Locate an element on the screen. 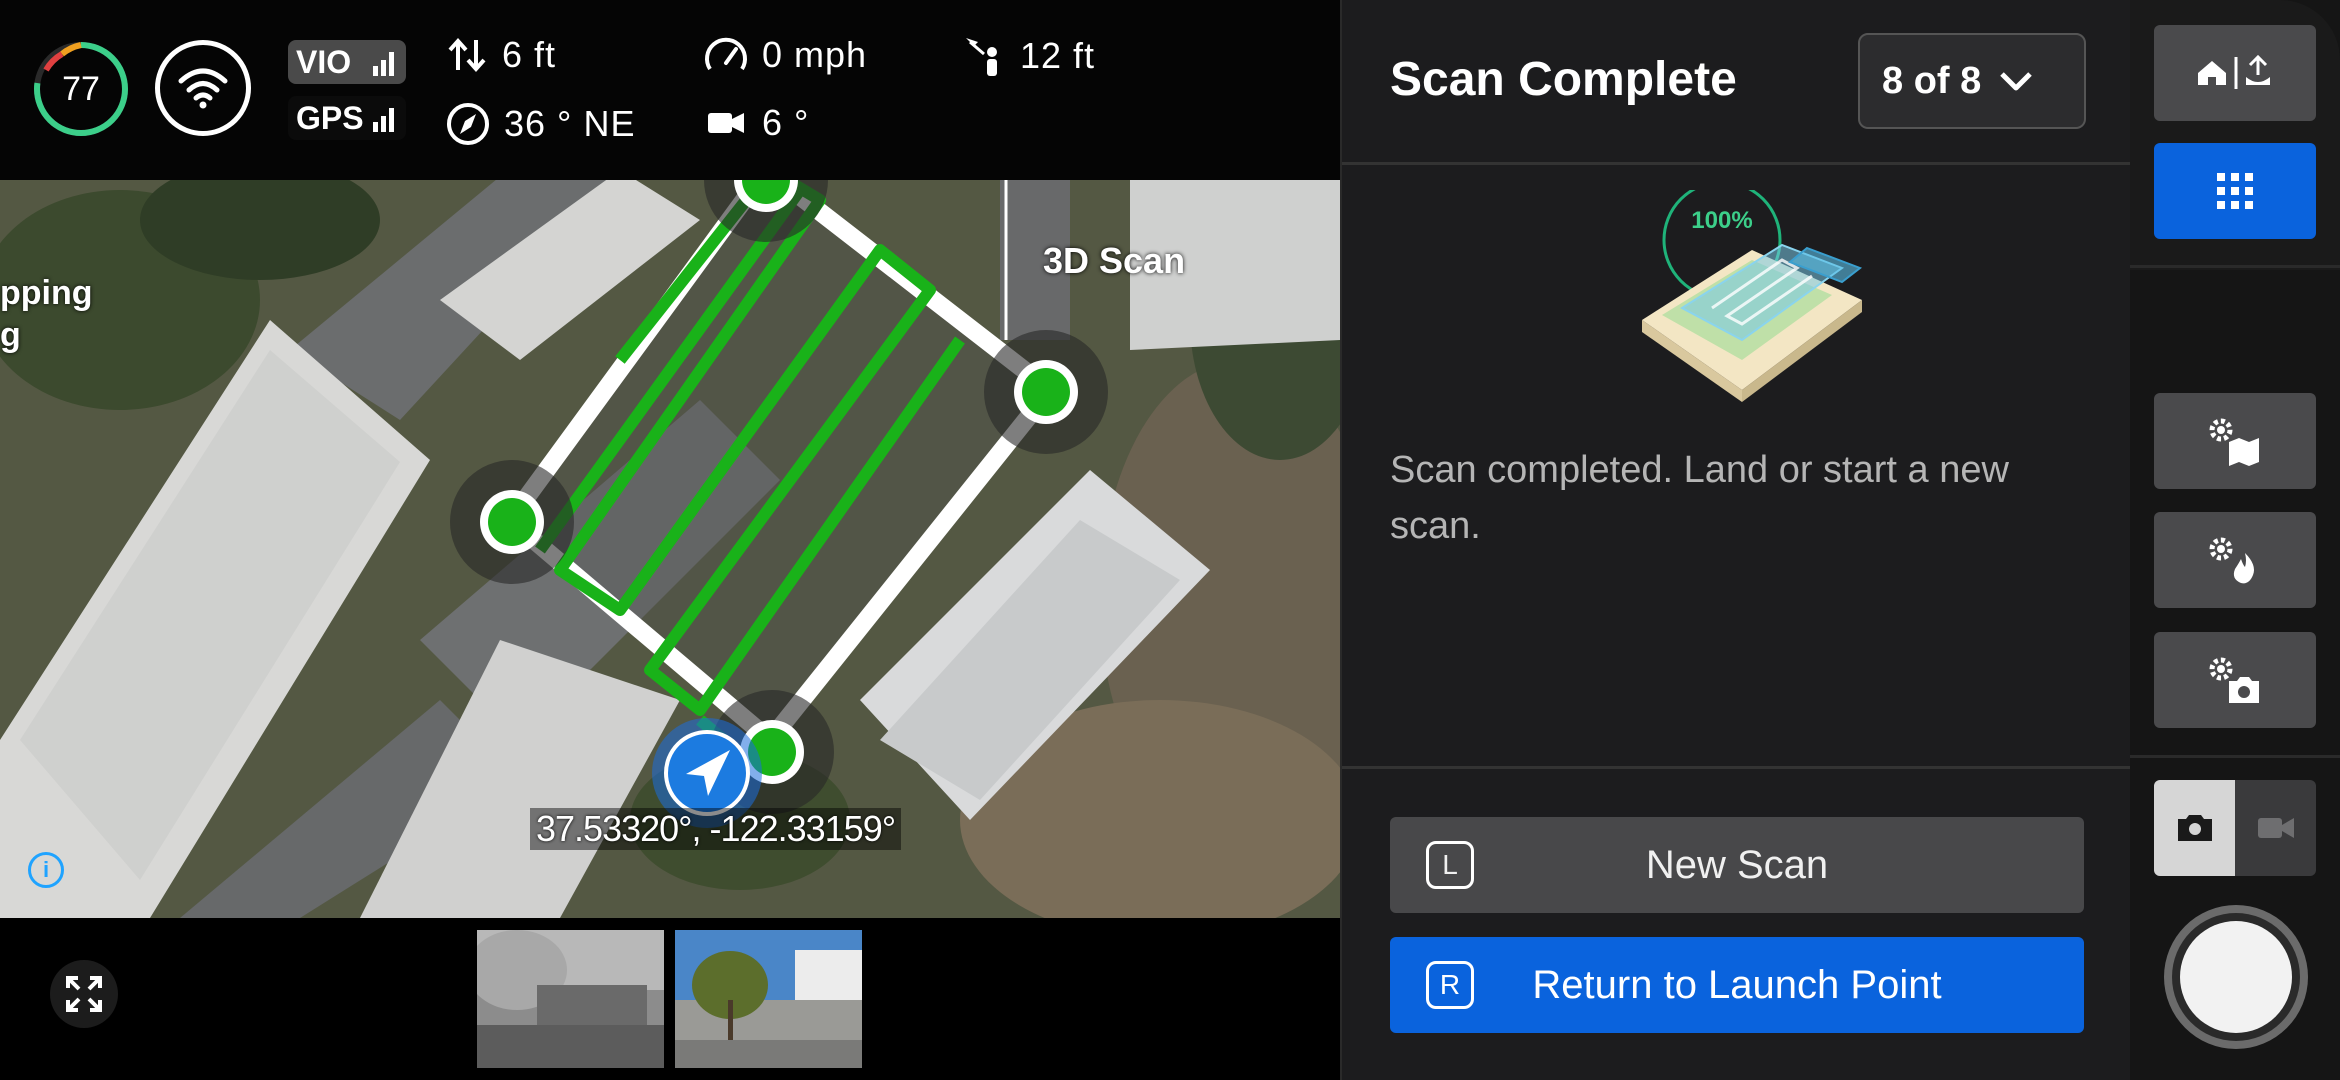  grid-menu-button is located at coordinates (2235, 191).